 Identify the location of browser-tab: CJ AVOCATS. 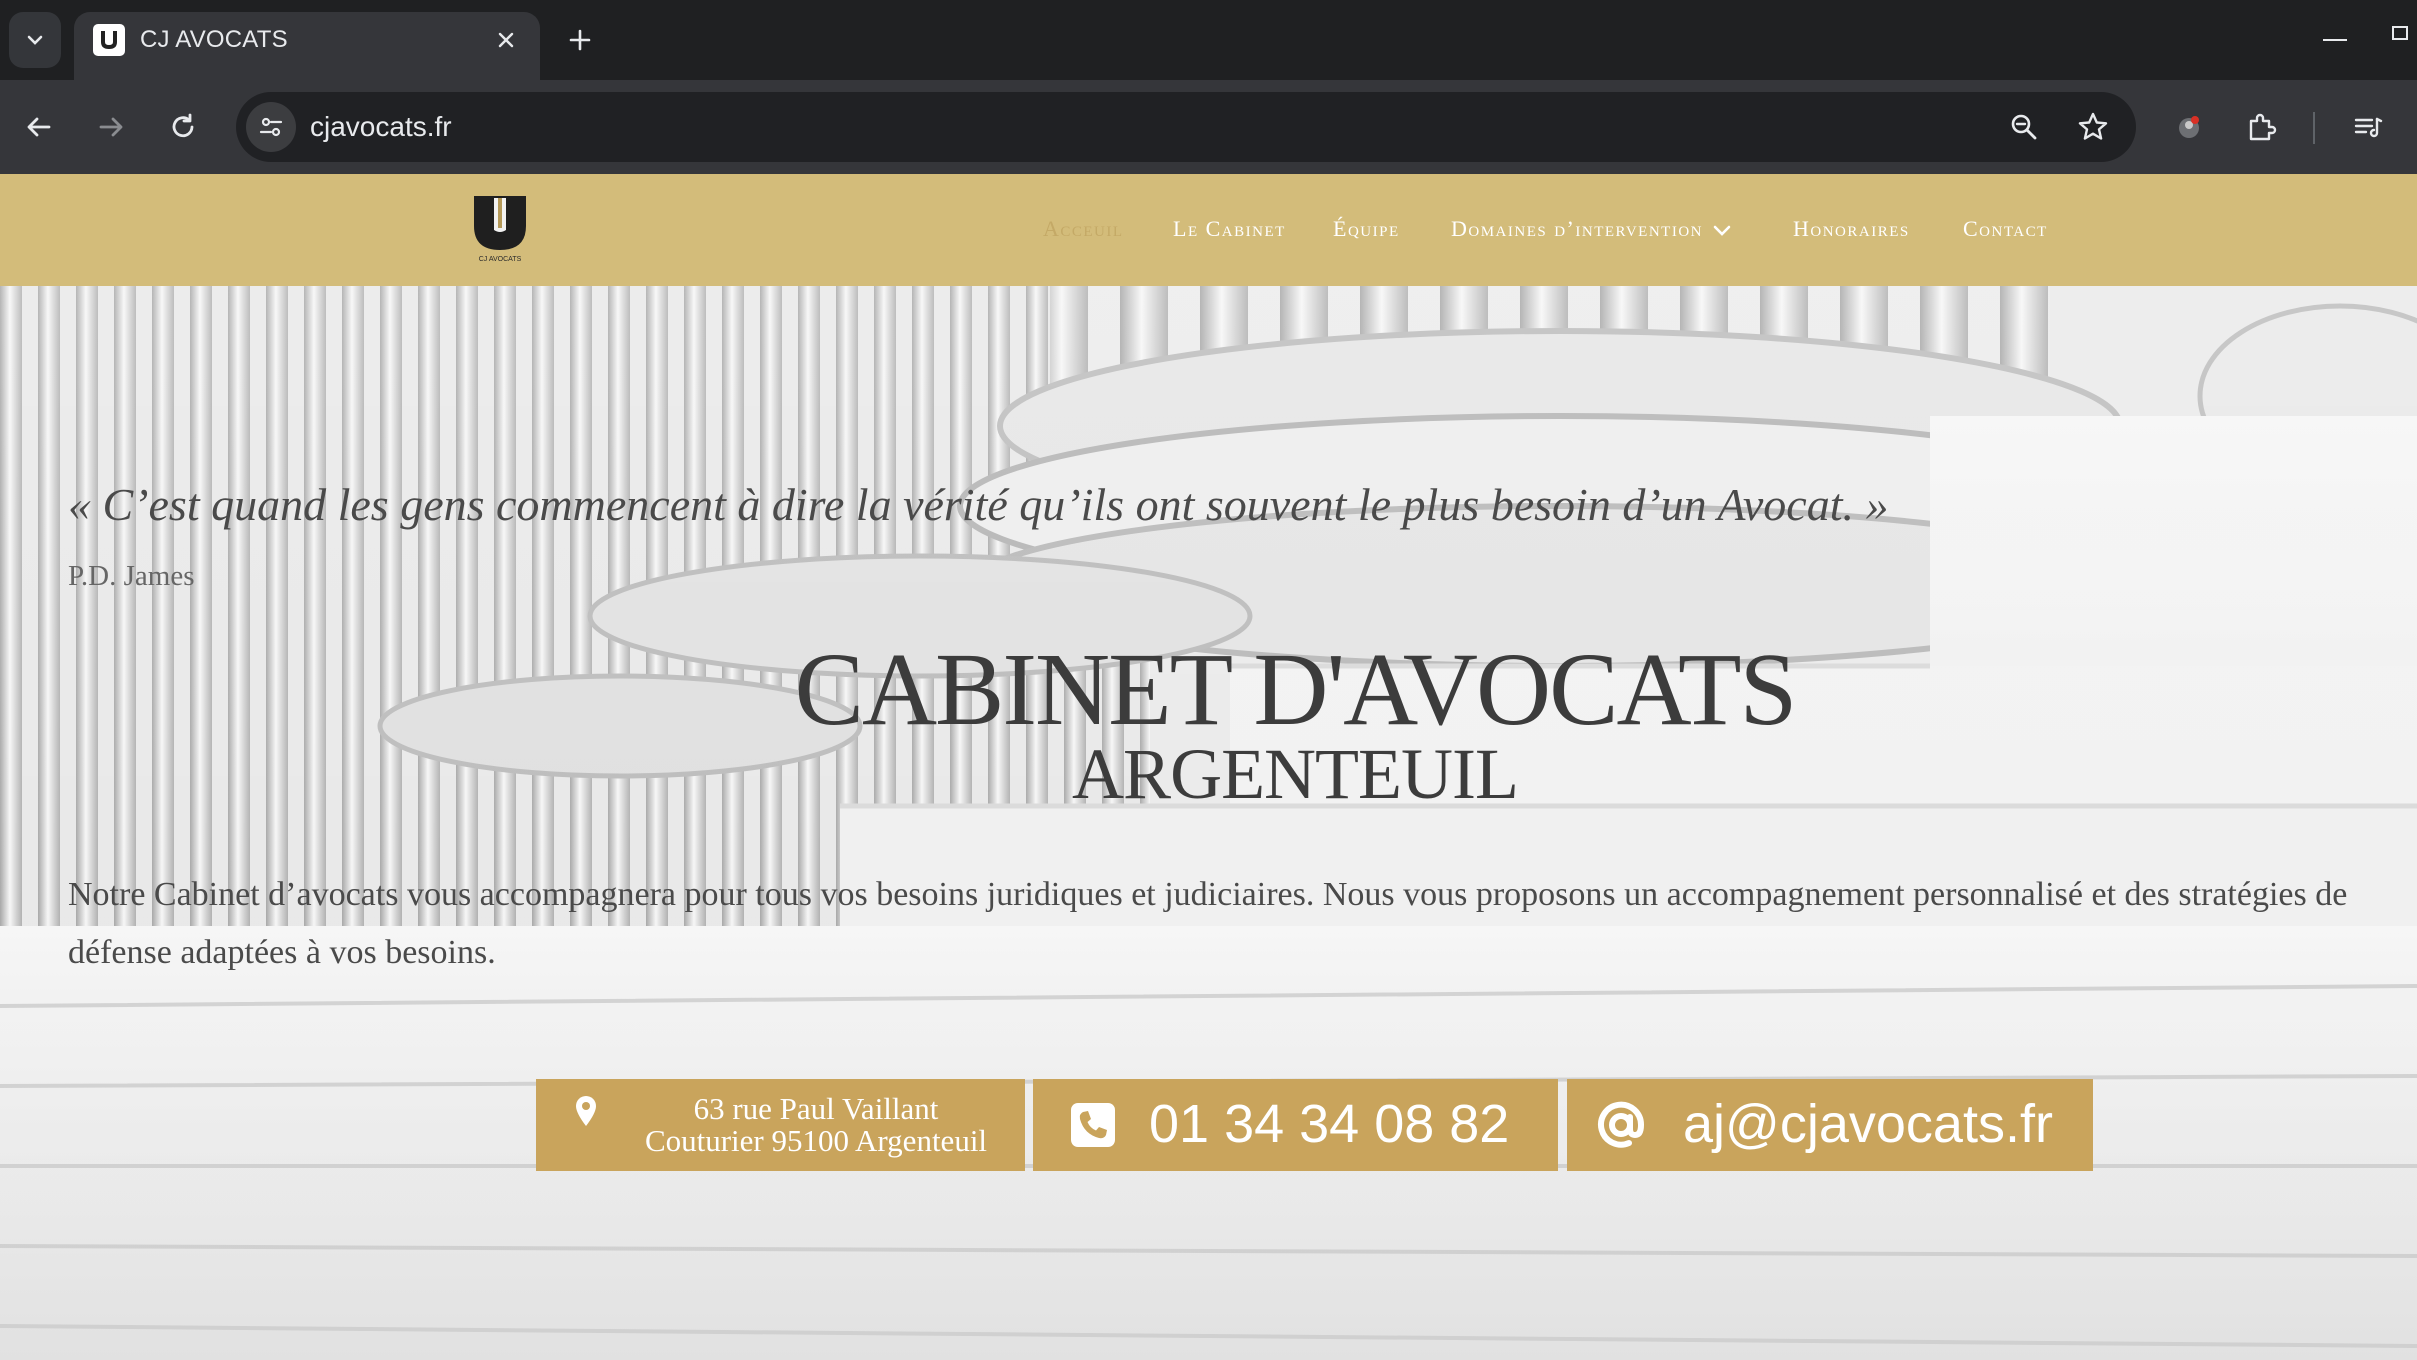
(307, 46).